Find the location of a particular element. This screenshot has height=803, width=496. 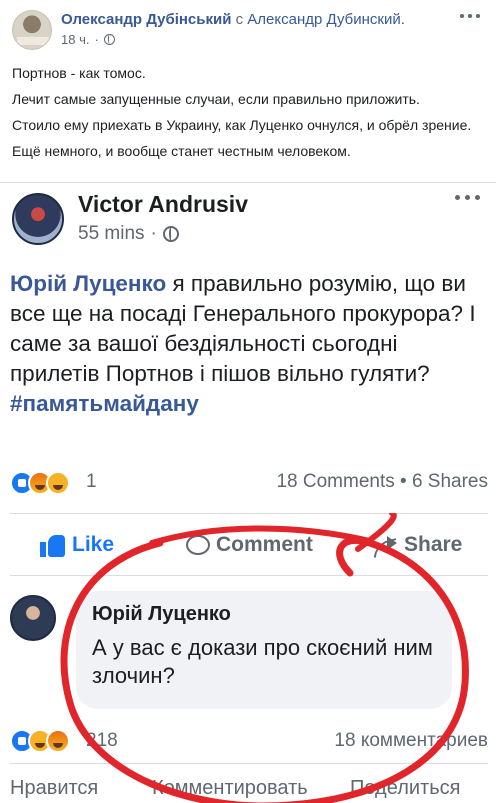

share-label: Поделиться is located at coordinates (405, 788).